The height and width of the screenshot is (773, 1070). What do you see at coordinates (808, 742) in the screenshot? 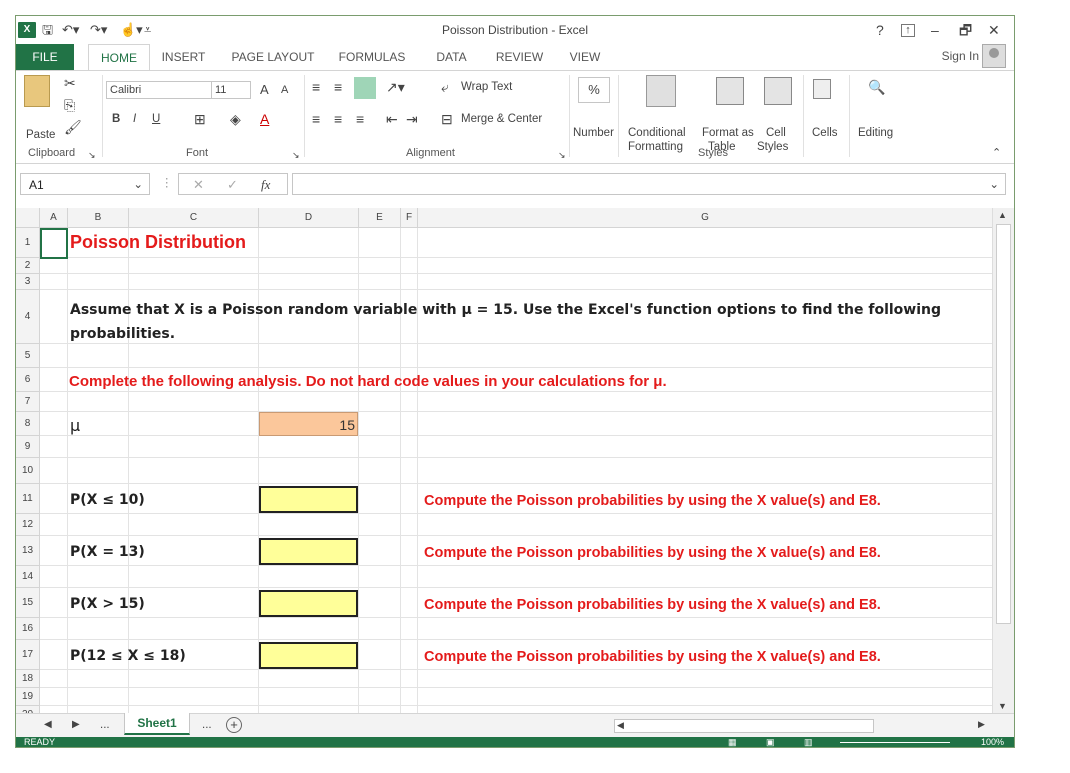
I see `page-break-view-icon: ▥` at bounding box center [808, 742].